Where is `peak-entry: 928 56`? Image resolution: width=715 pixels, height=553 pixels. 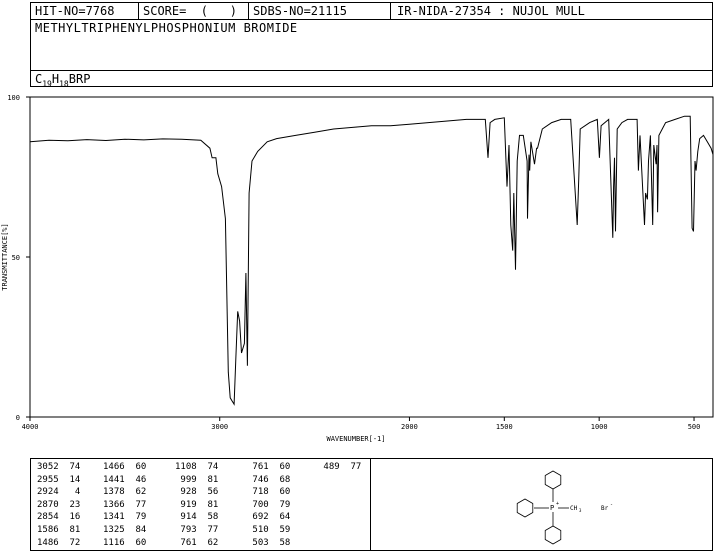
peak-entry: 928 56 is located at coordinates (197, 492).